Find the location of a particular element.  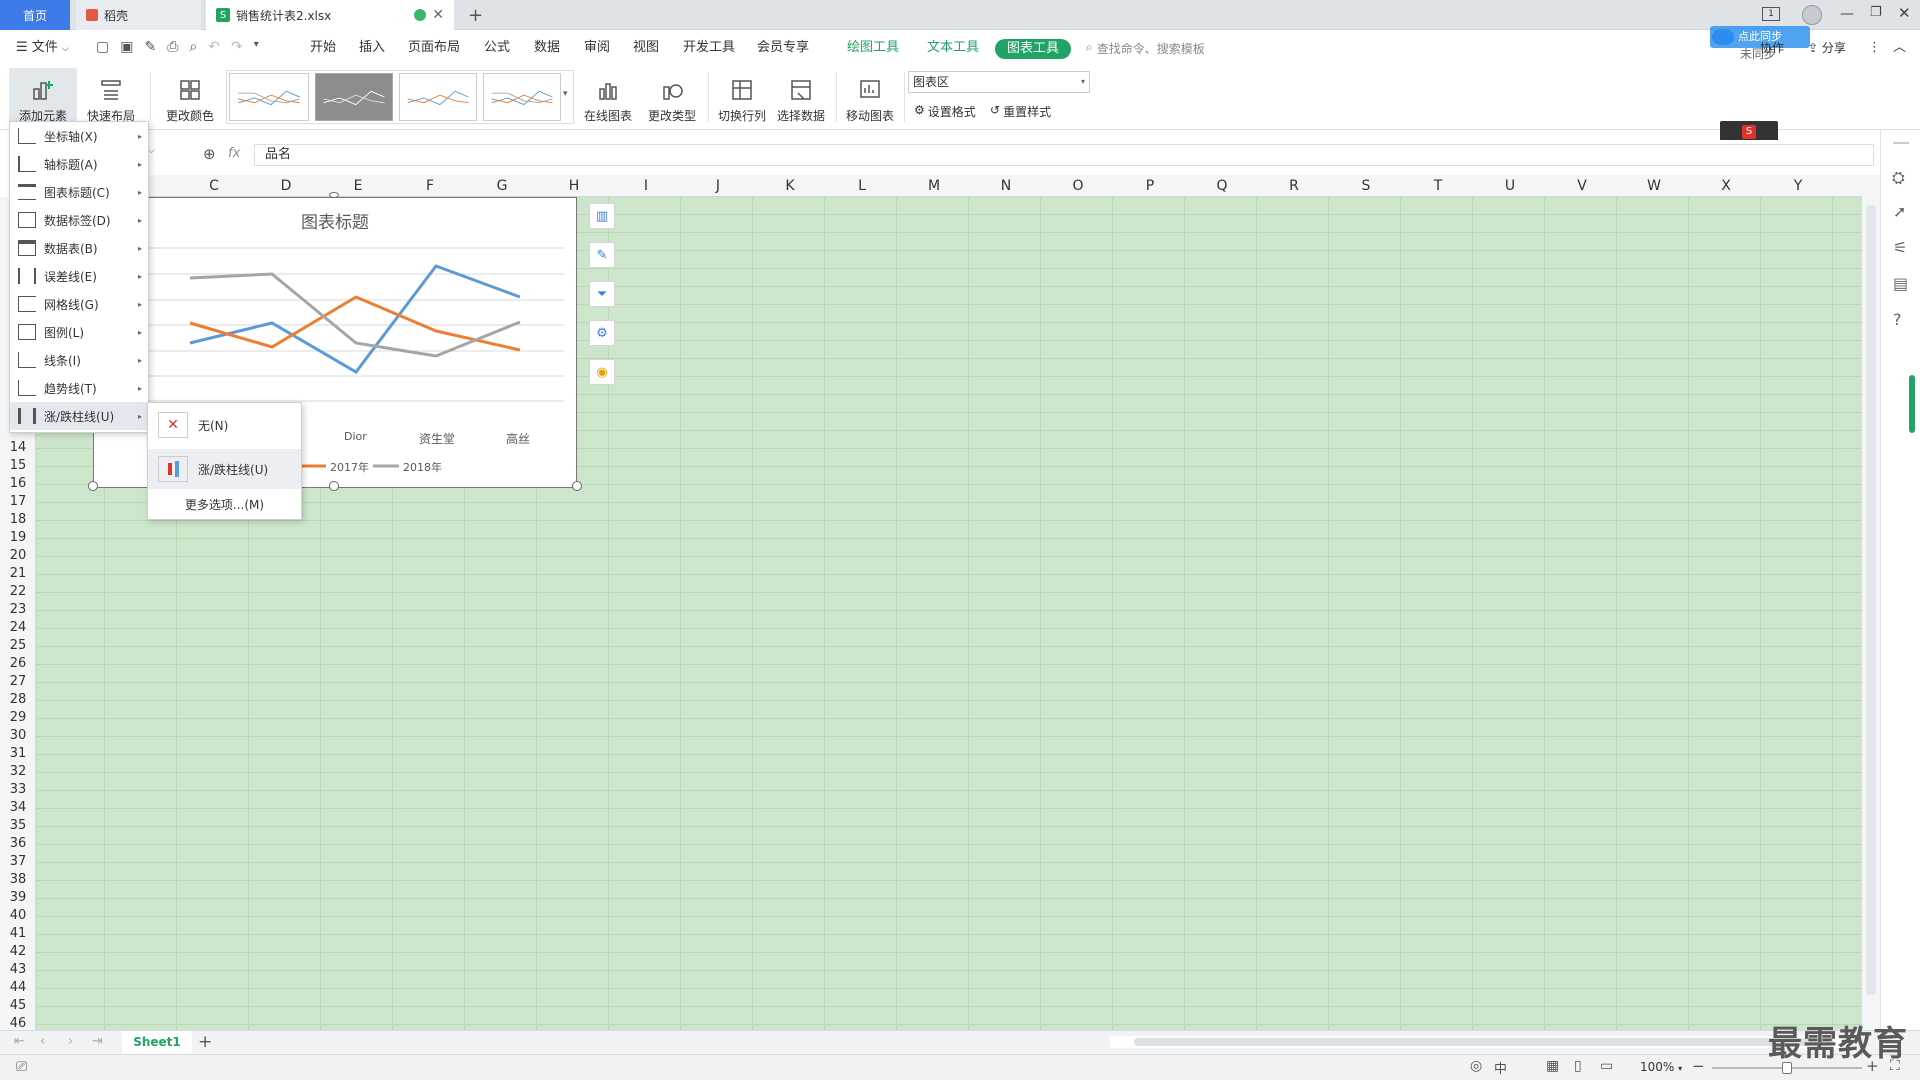

series-line-blue is located at coordinates (355, 319).